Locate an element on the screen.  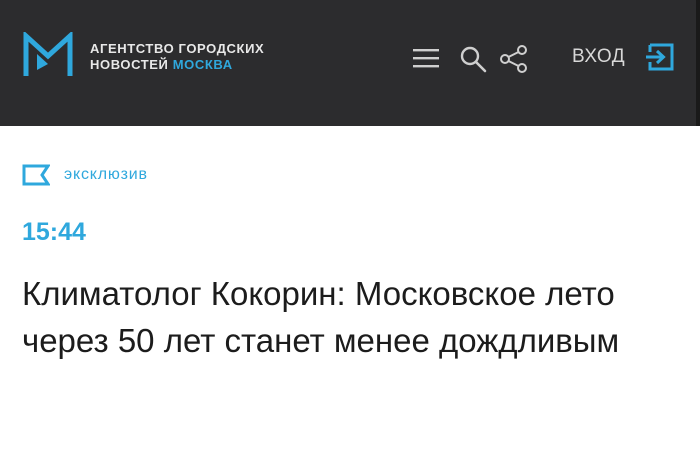
login-icon is located at coordinates (660, 57).